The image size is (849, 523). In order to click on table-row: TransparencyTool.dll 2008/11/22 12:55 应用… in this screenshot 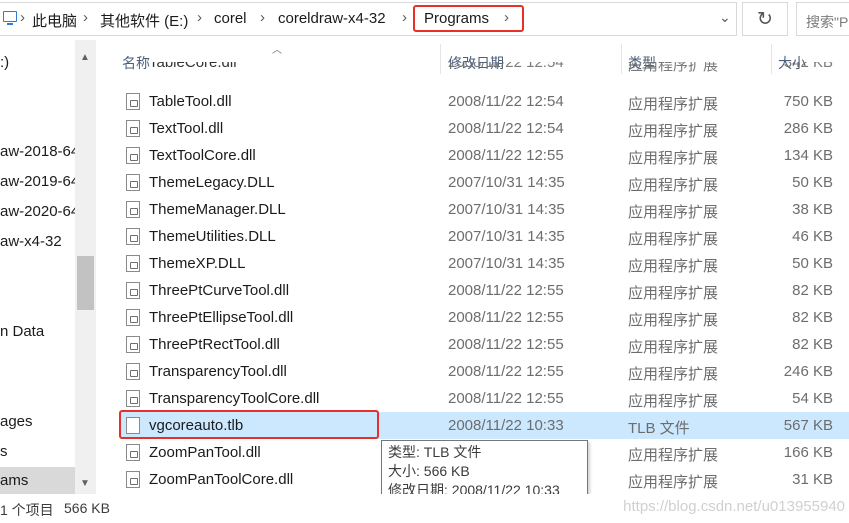, I will do `click(484, 371)`.